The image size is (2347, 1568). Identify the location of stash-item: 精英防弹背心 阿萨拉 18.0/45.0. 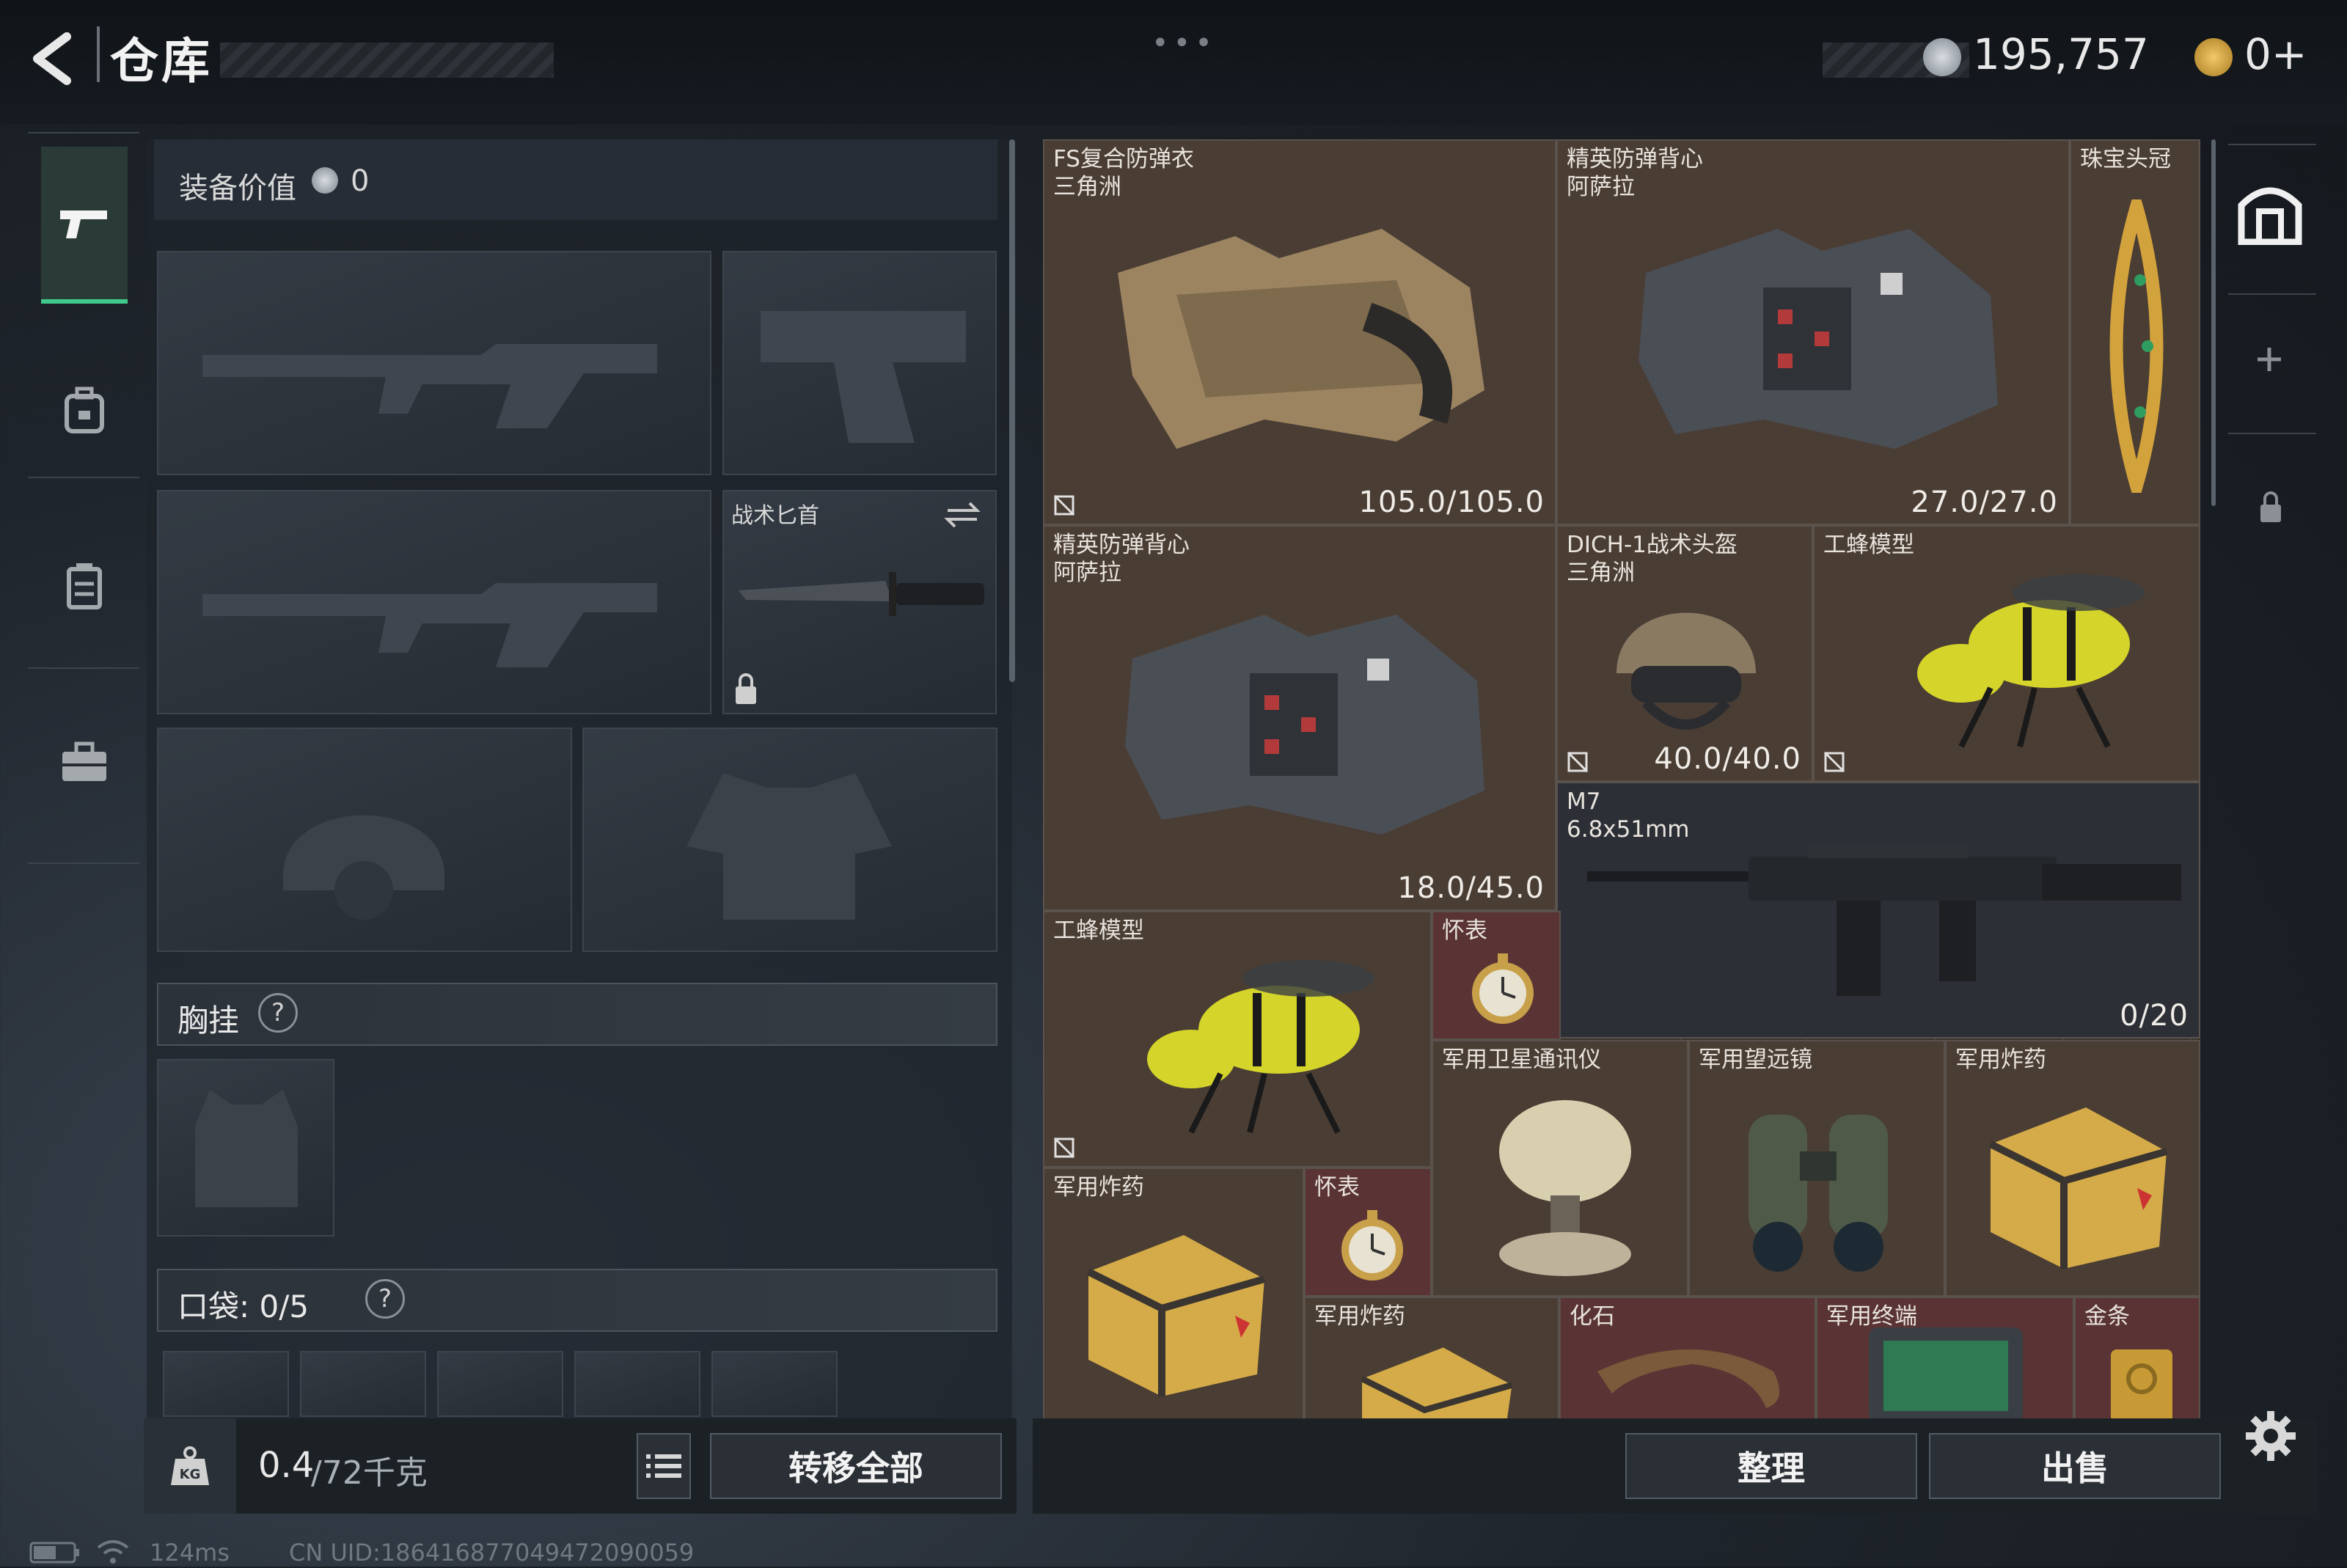
(1299, 718).